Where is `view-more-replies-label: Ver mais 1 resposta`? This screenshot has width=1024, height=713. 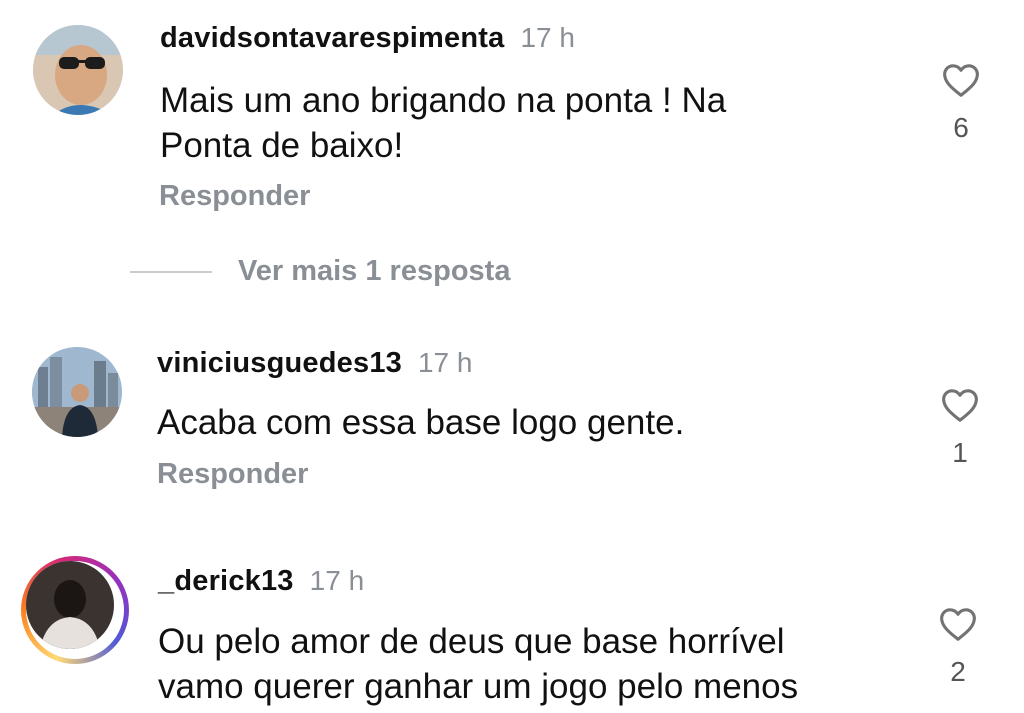 view-more-replies-label: Ver mais 1 resposta is located at coordinates (374, 271).